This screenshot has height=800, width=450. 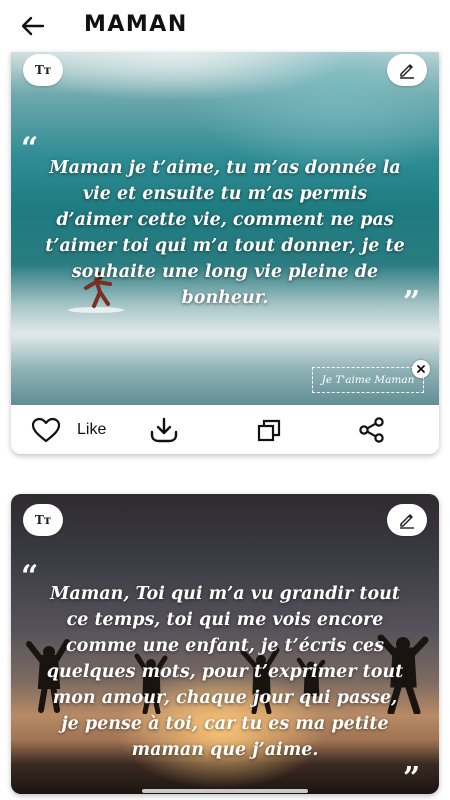 I want to click on arrow-left-icon, so click(x=33, y=26).